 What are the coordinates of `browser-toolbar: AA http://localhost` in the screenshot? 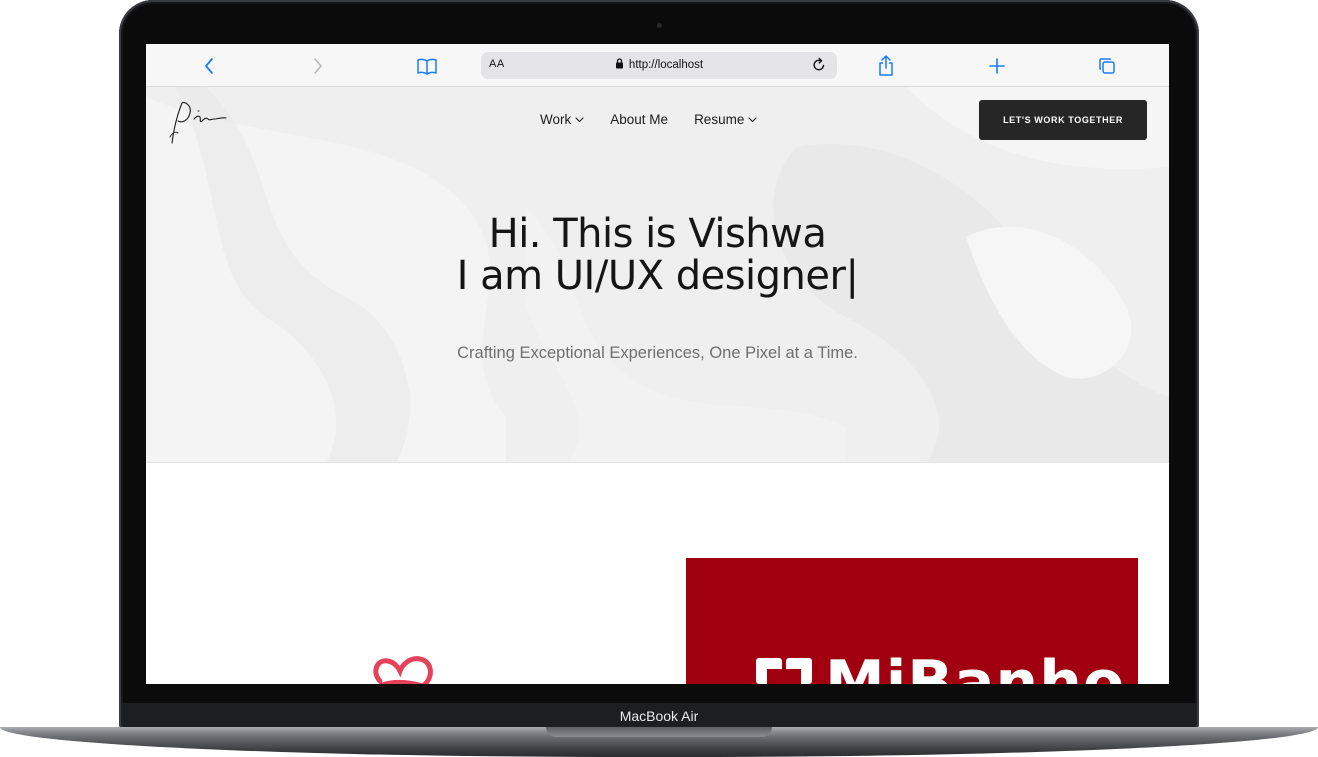 It's located at (657, 65).